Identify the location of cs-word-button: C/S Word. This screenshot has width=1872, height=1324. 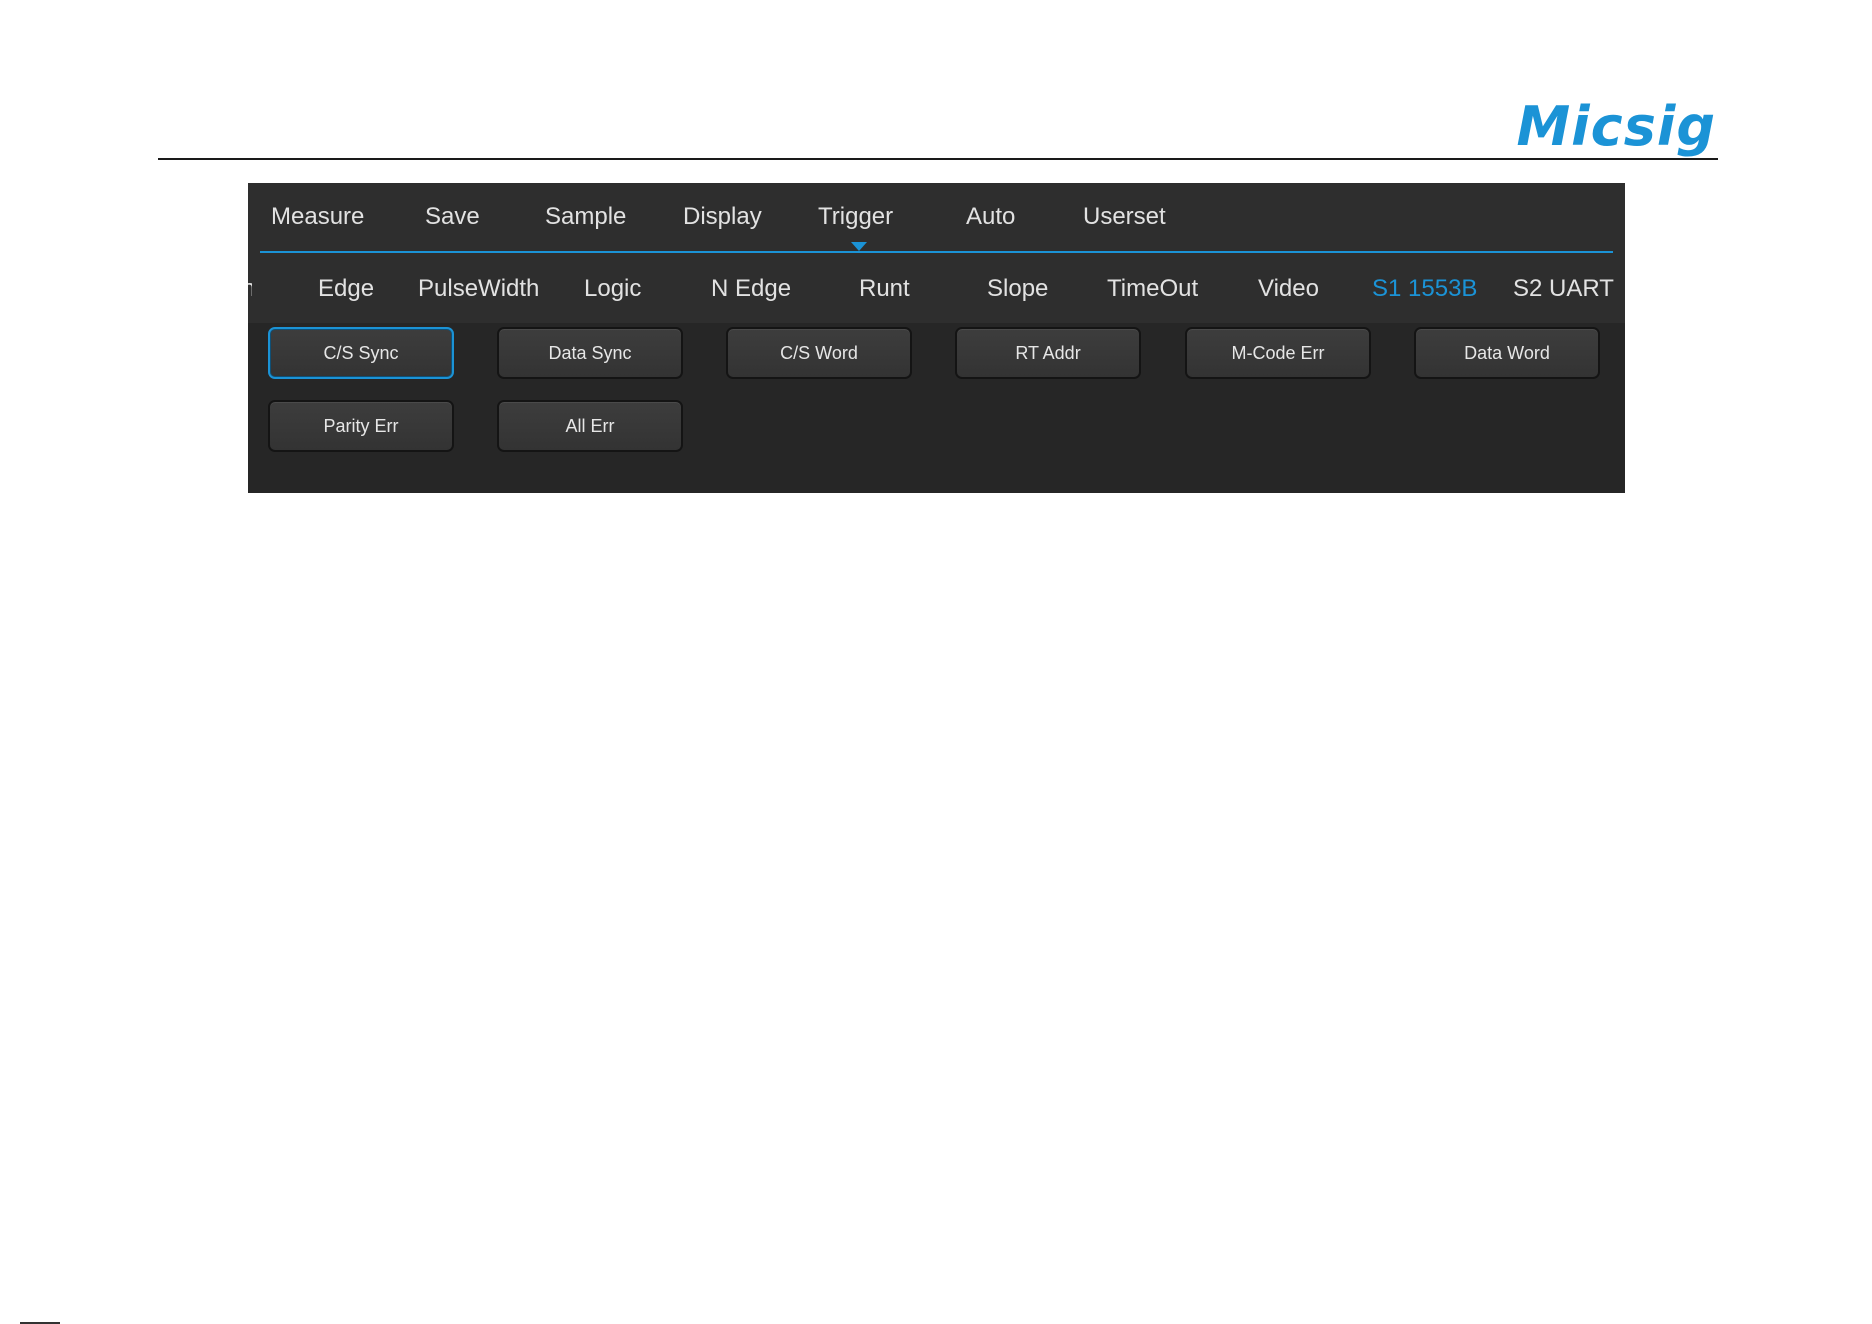
(819, 353).